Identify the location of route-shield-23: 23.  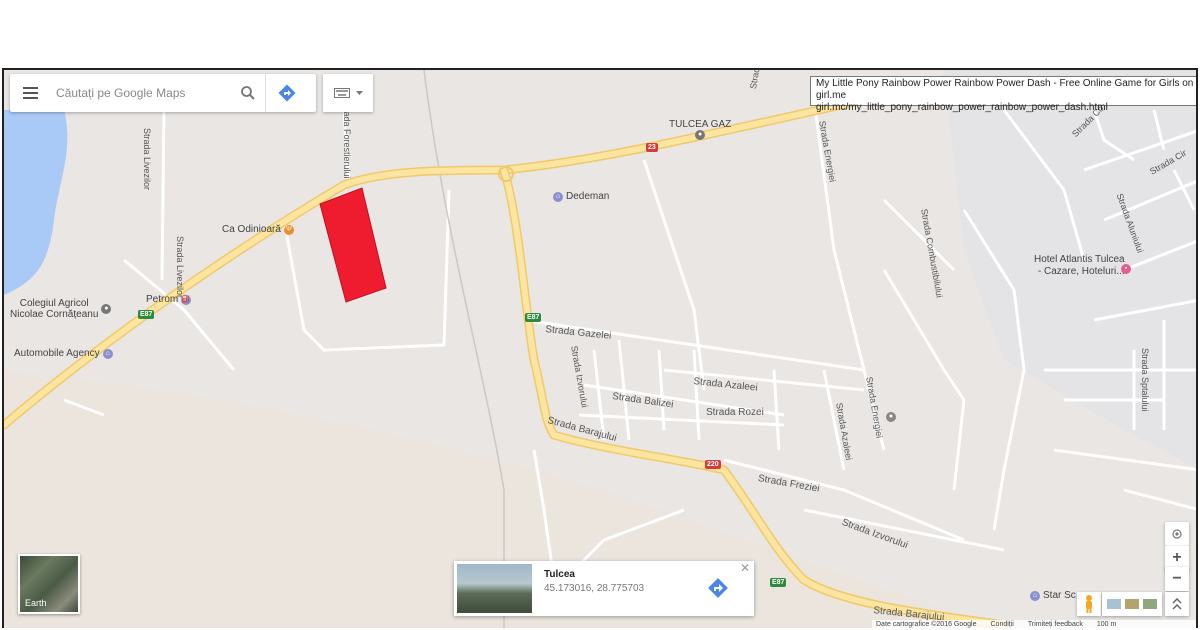
(652, 147).